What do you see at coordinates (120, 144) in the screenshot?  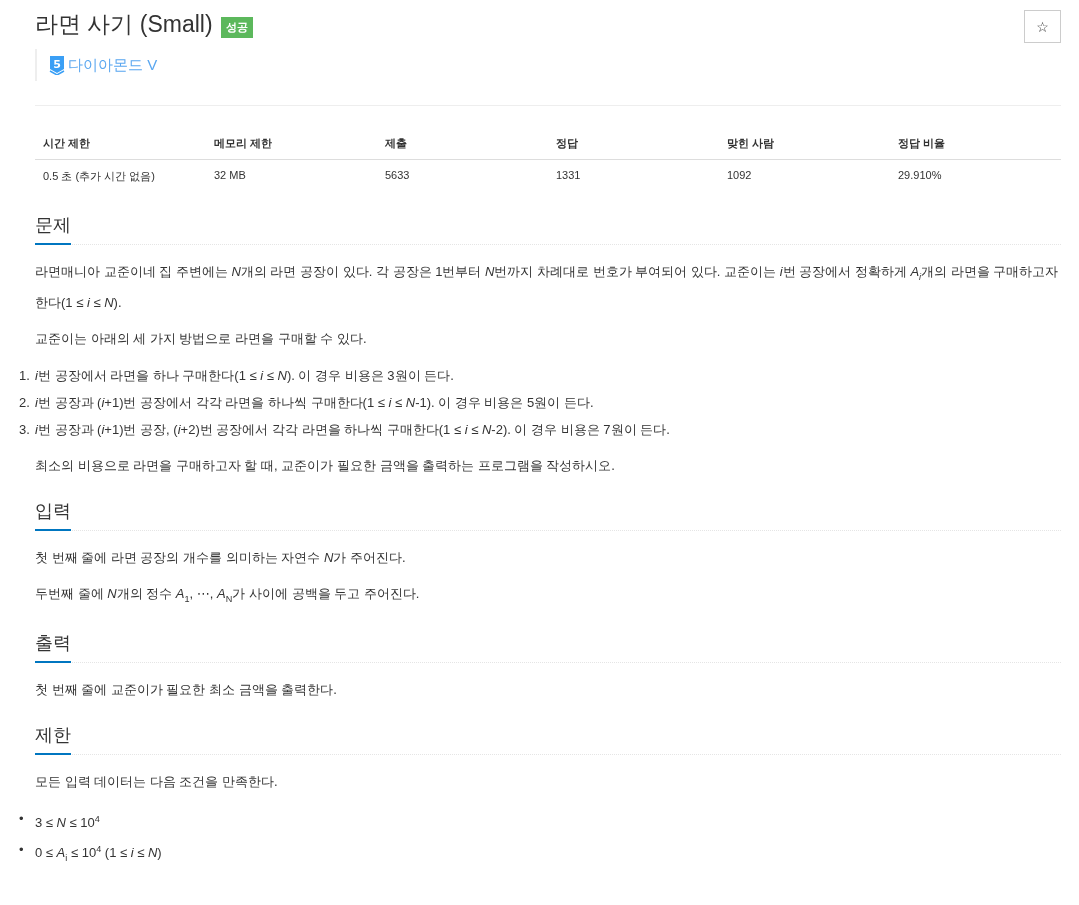 I see `column-header: 시간 제한` at bounding box center [120, 144].